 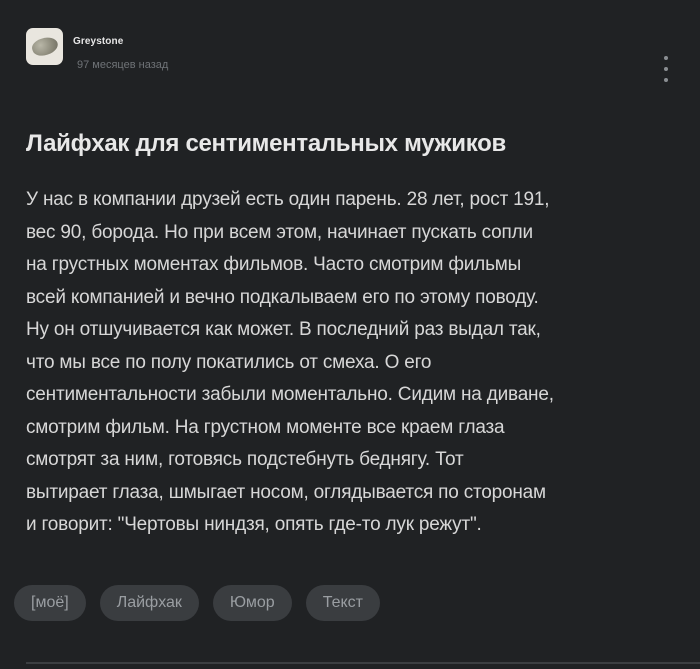 What do you see at coordinates (120, 49) in the screenshot?
I see `author-info: Greystone 97 месяцев назад` at bounding box center [120, 49].